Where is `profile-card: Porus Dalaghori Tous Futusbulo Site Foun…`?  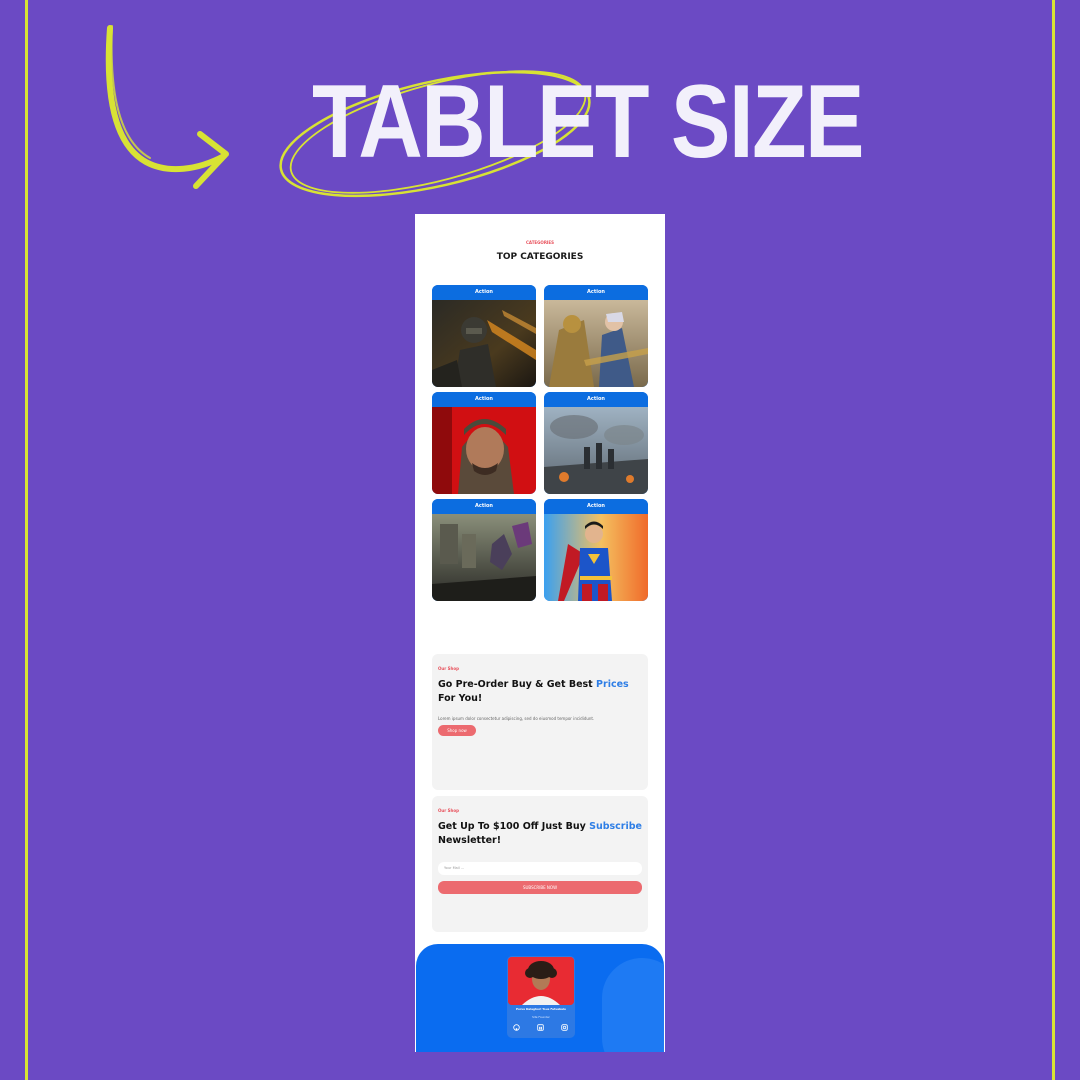
profile-card: Porus Dalaghori Tous Futusbulo Site Foun… is located at coordinates (541, 997).